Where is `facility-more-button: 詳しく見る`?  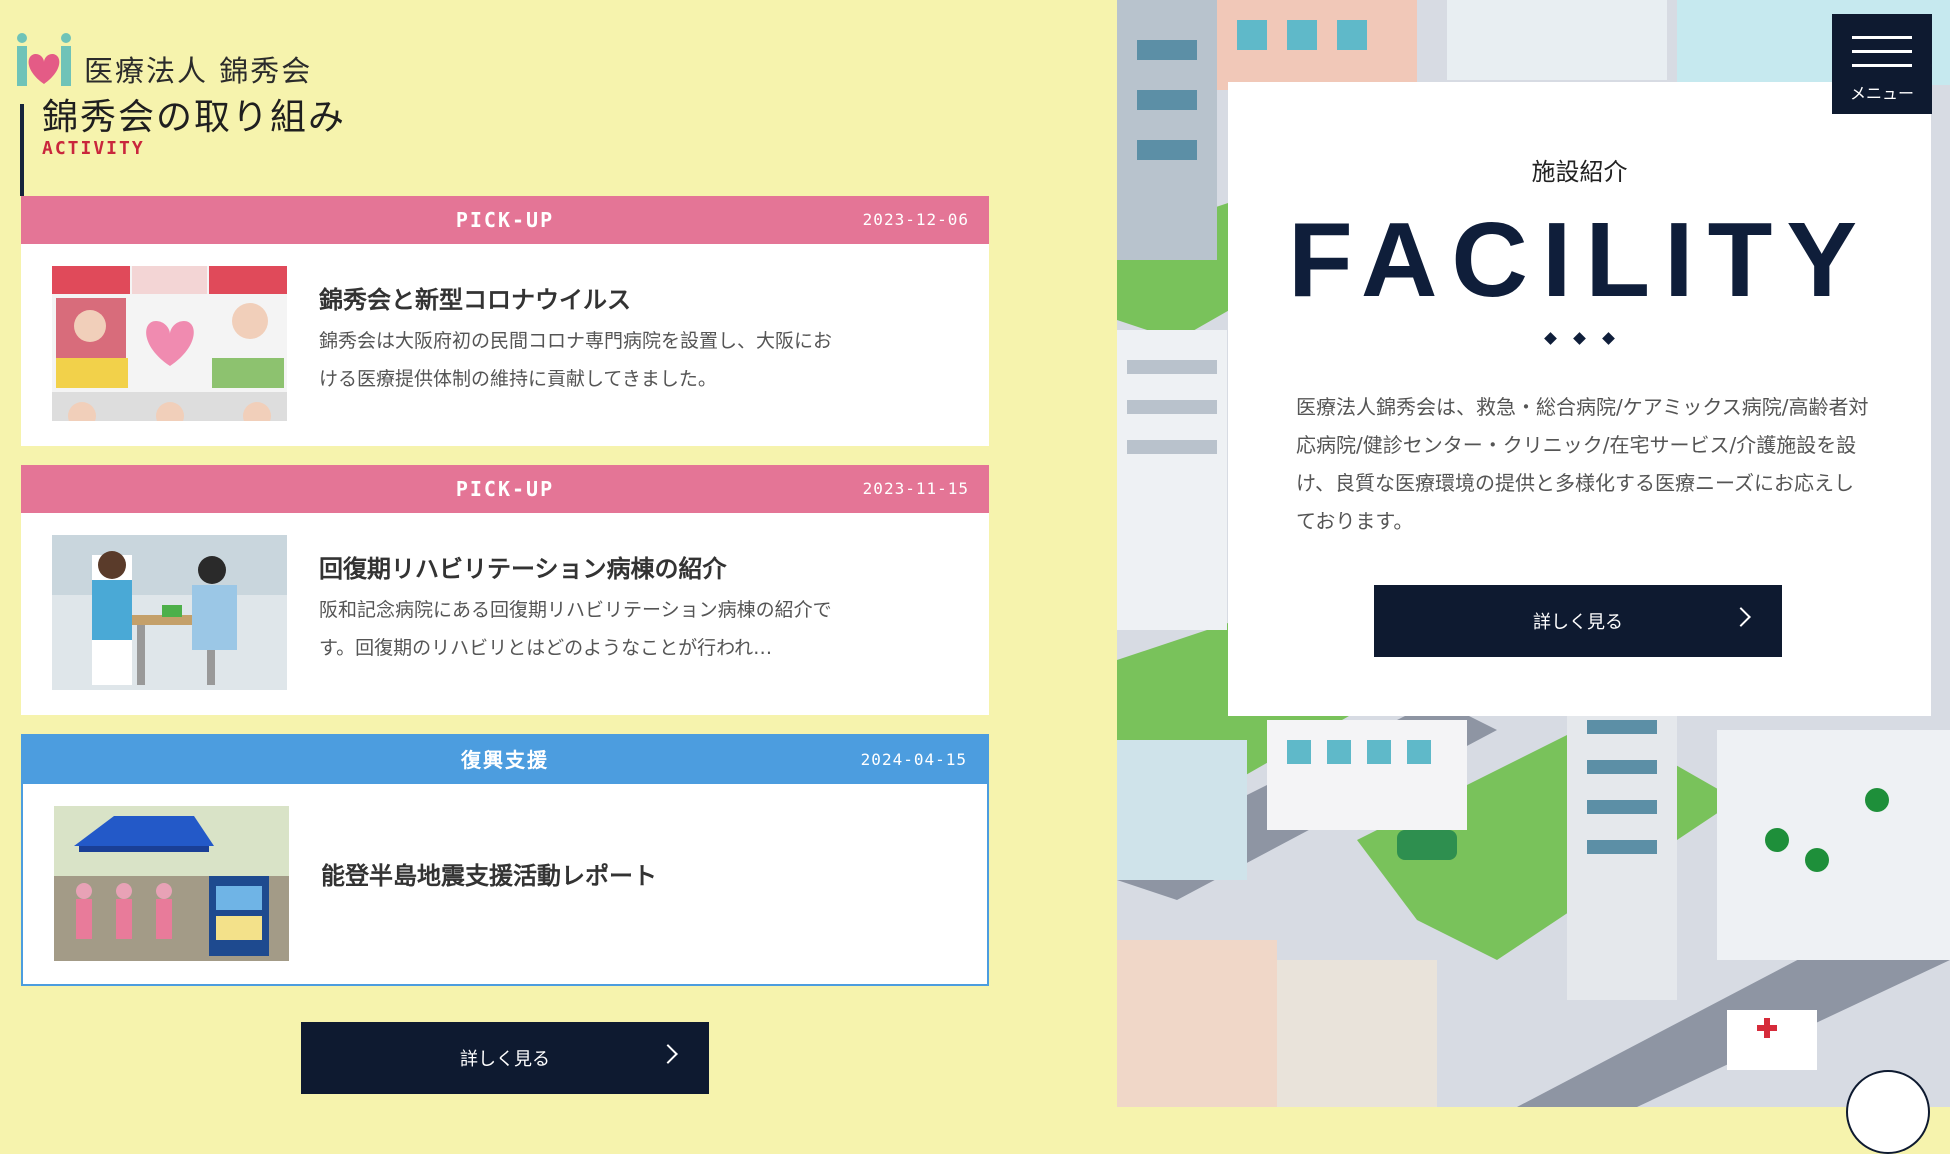 facility-more-button: 詳しく見る is located at coordinates (1578, 621).